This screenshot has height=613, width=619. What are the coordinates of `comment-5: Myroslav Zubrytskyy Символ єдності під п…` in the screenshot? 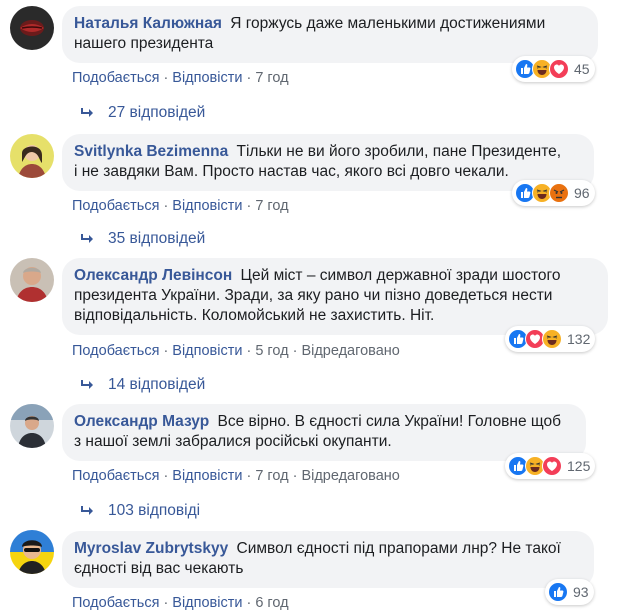 It's located at (309, 571).